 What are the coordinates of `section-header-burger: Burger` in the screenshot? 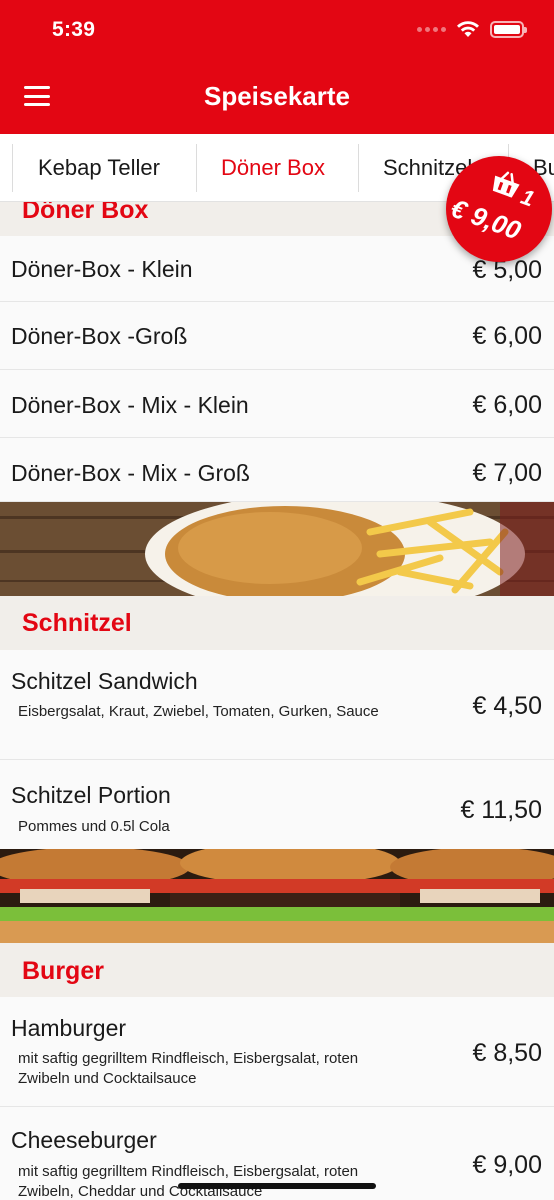 It's located at (277, 970).